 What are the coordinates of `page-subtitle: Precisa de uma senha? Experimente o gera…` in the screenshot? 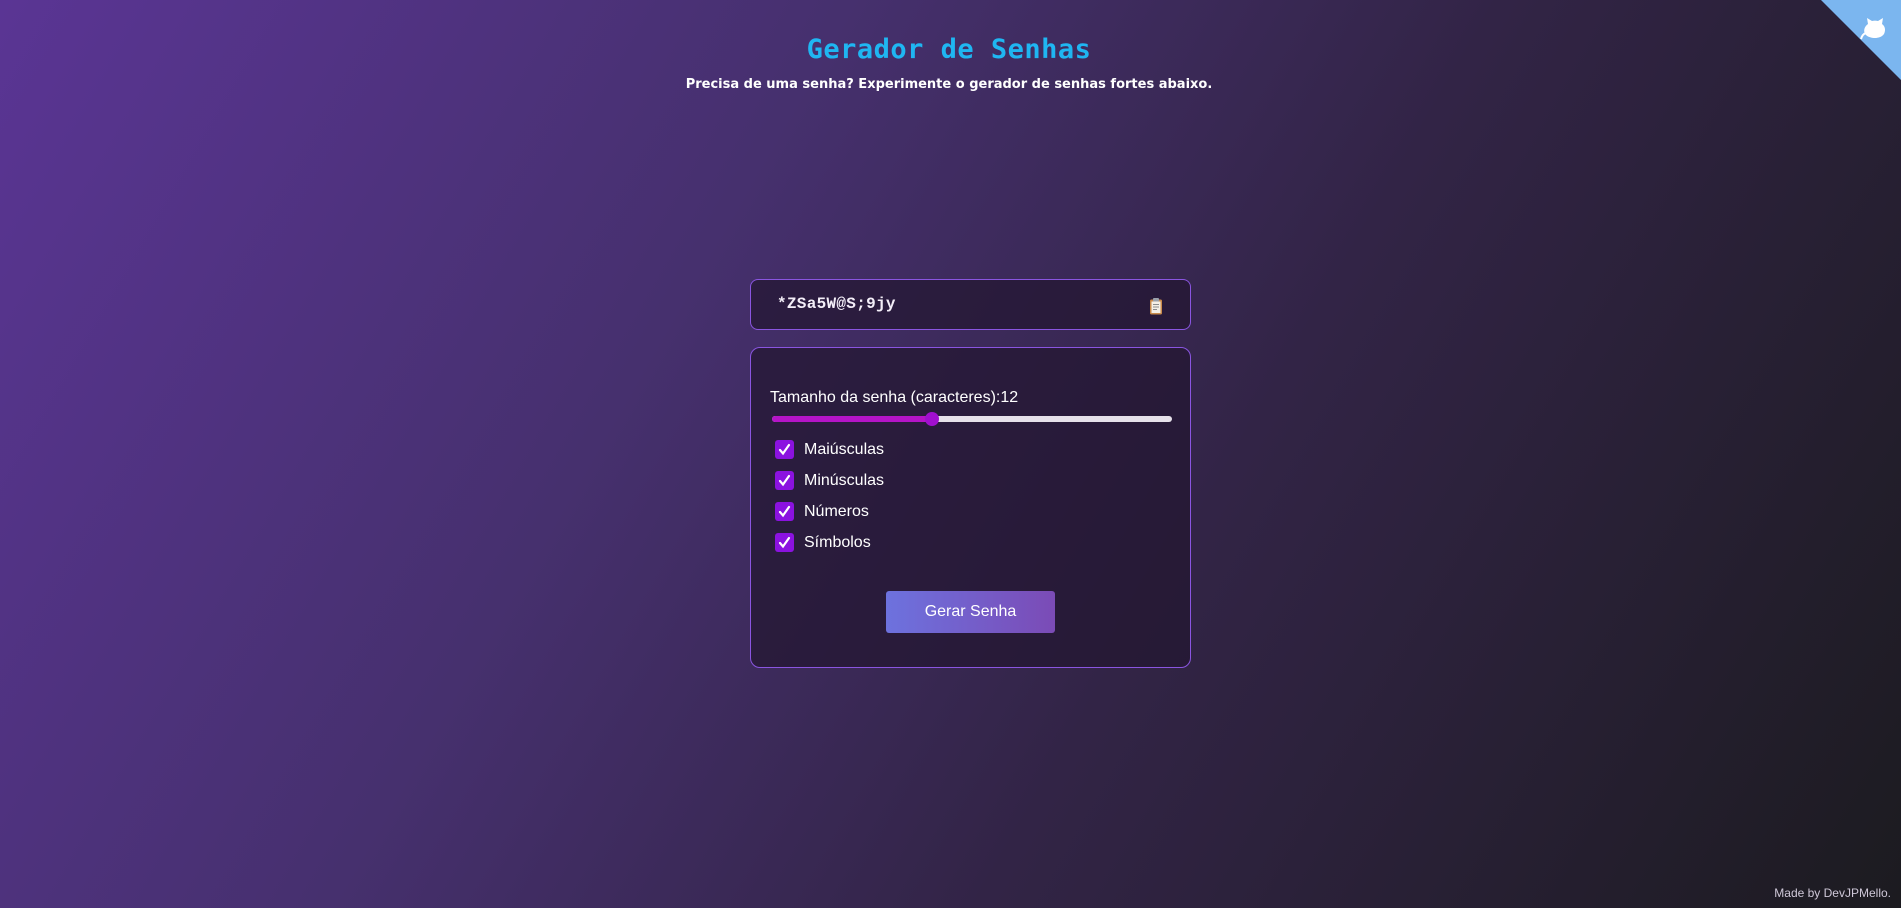 It's located at (949, 84).